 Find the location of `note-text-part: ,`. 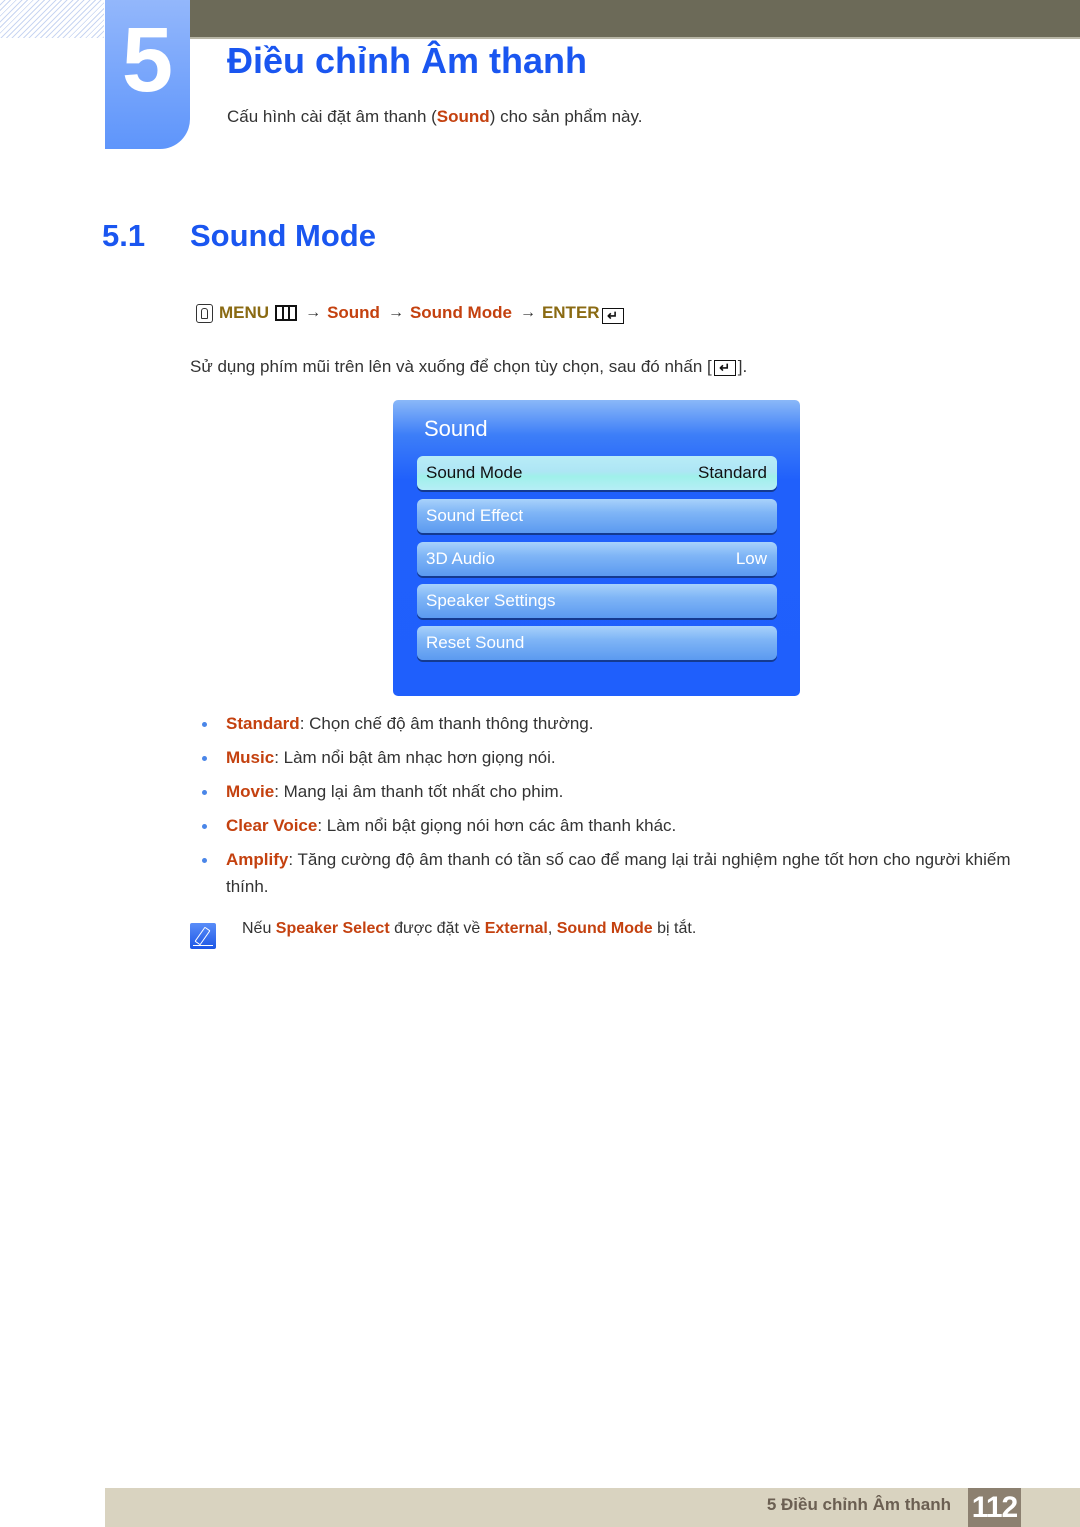

note-text-part: , is located at coordinates (552, 928).